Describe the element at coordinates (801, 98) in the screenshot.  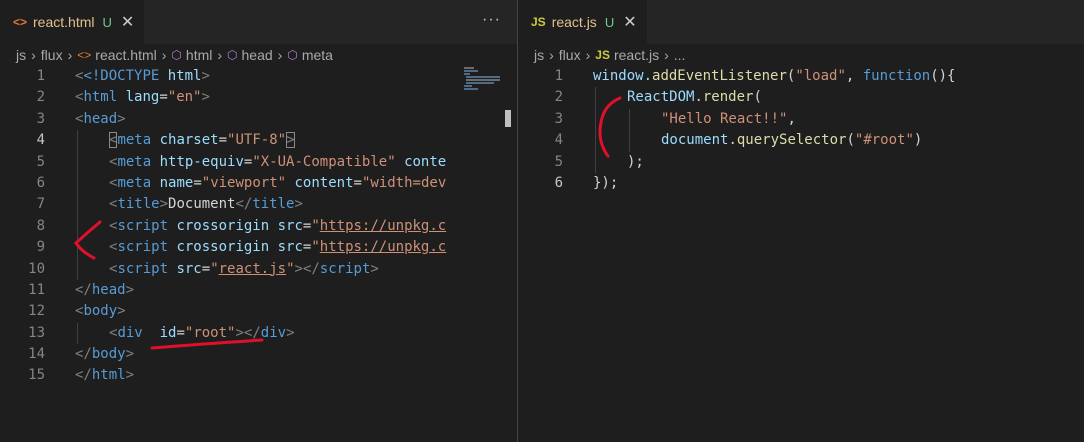
I see `code-line: 2 ReactDOM.render(` at that location.